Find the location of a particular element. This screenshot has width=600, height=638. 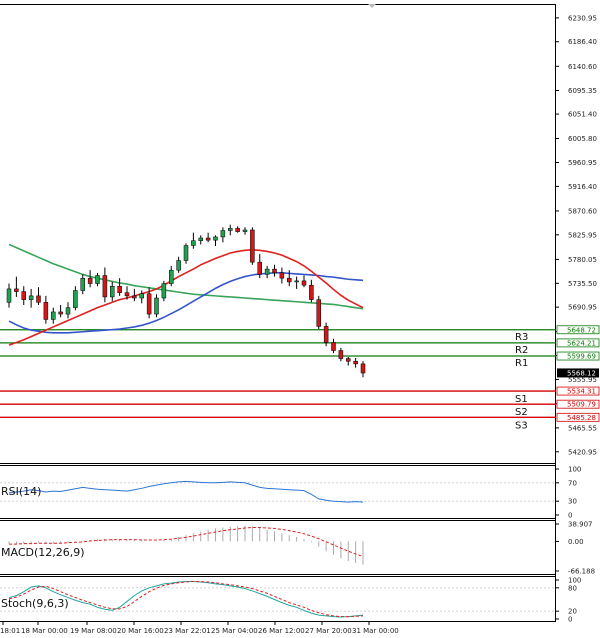

macd-tick-label: 0.00 is located at coordinates (576, 542).